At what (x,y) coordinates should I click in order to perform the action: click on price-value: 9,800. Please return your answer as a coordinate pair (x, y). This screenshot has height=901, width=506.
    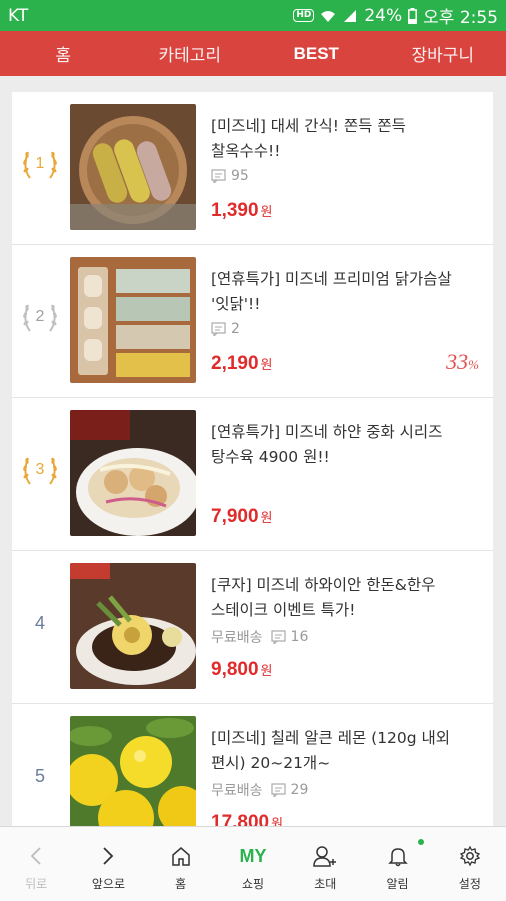
    Looking at the image, I should click on (235, 669).